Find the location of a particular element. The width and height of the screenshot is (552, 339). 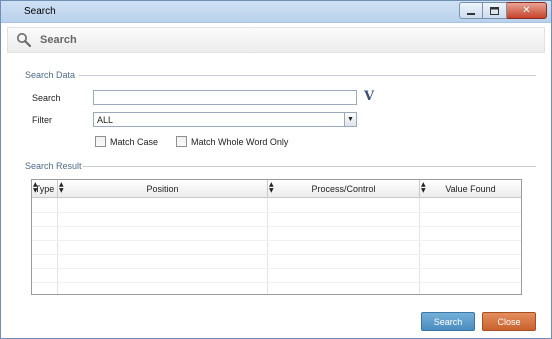

column-header-value-found: ▲ ▼ Value Found is located at coordinates (470, 189).